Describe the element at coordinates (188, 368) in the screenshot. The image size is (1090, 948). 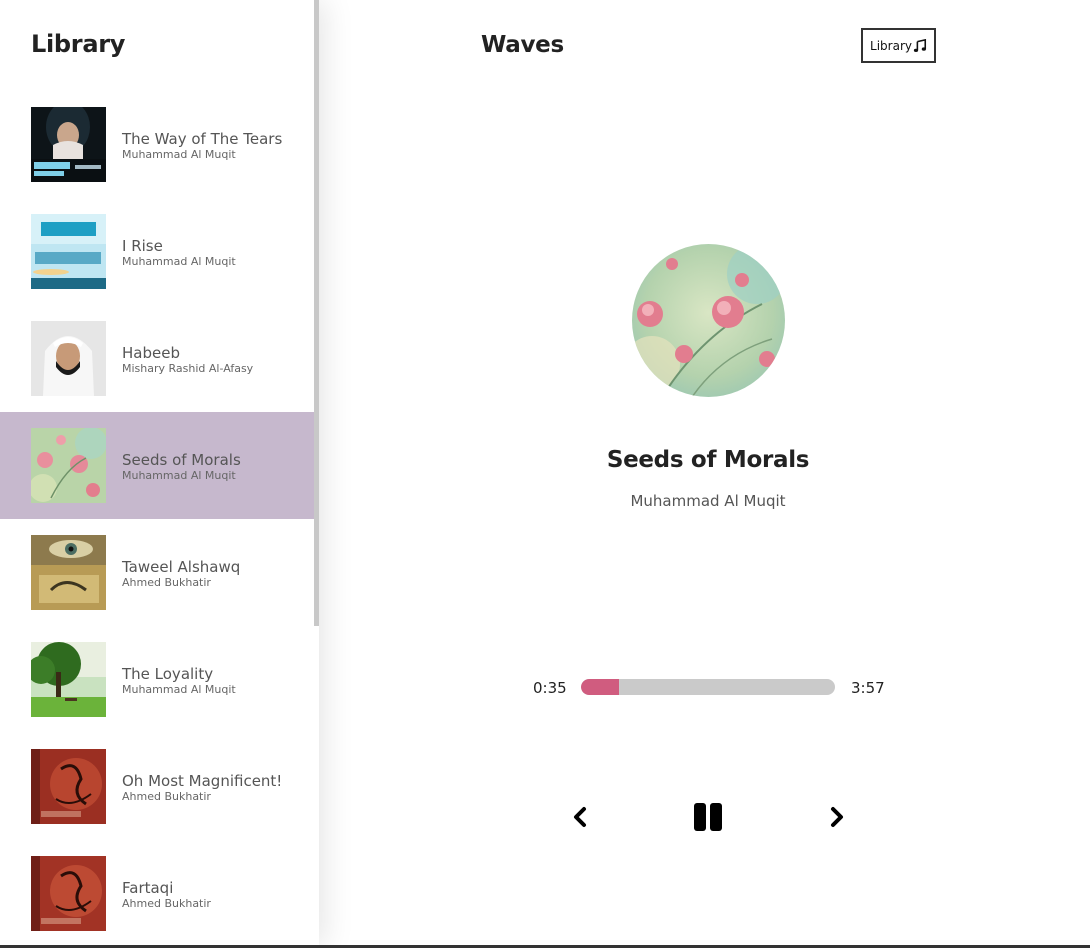
I see `song-artist: Mishary Rashid Al-Afasy` at that location.